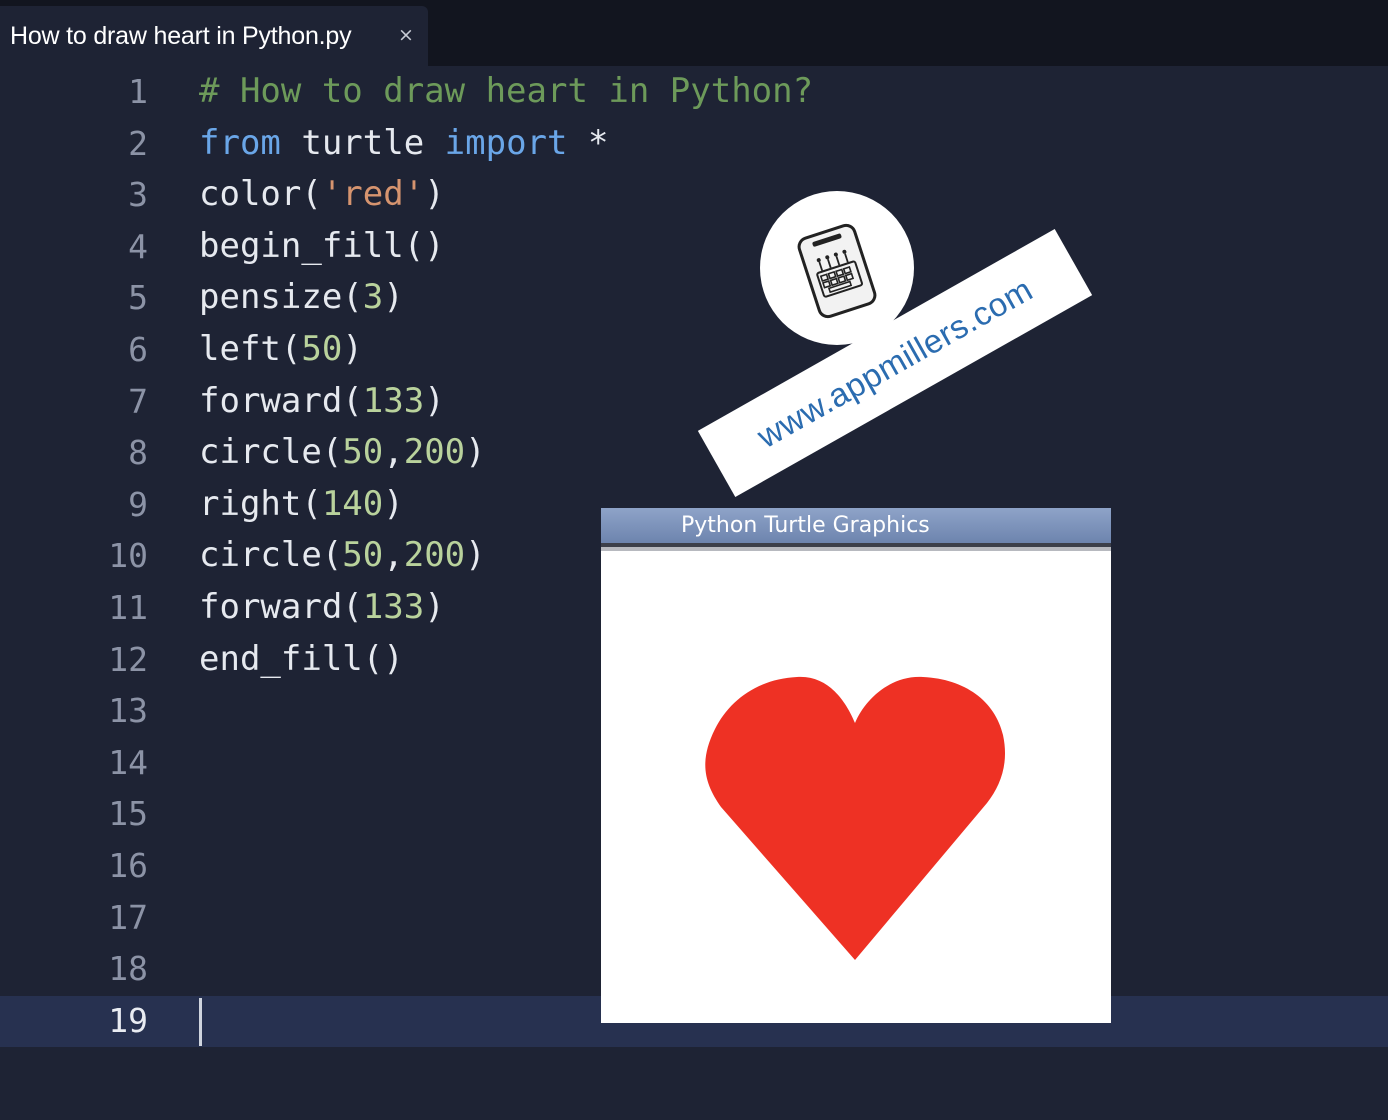  I want to click on line-number: 6, so click(138, 349).